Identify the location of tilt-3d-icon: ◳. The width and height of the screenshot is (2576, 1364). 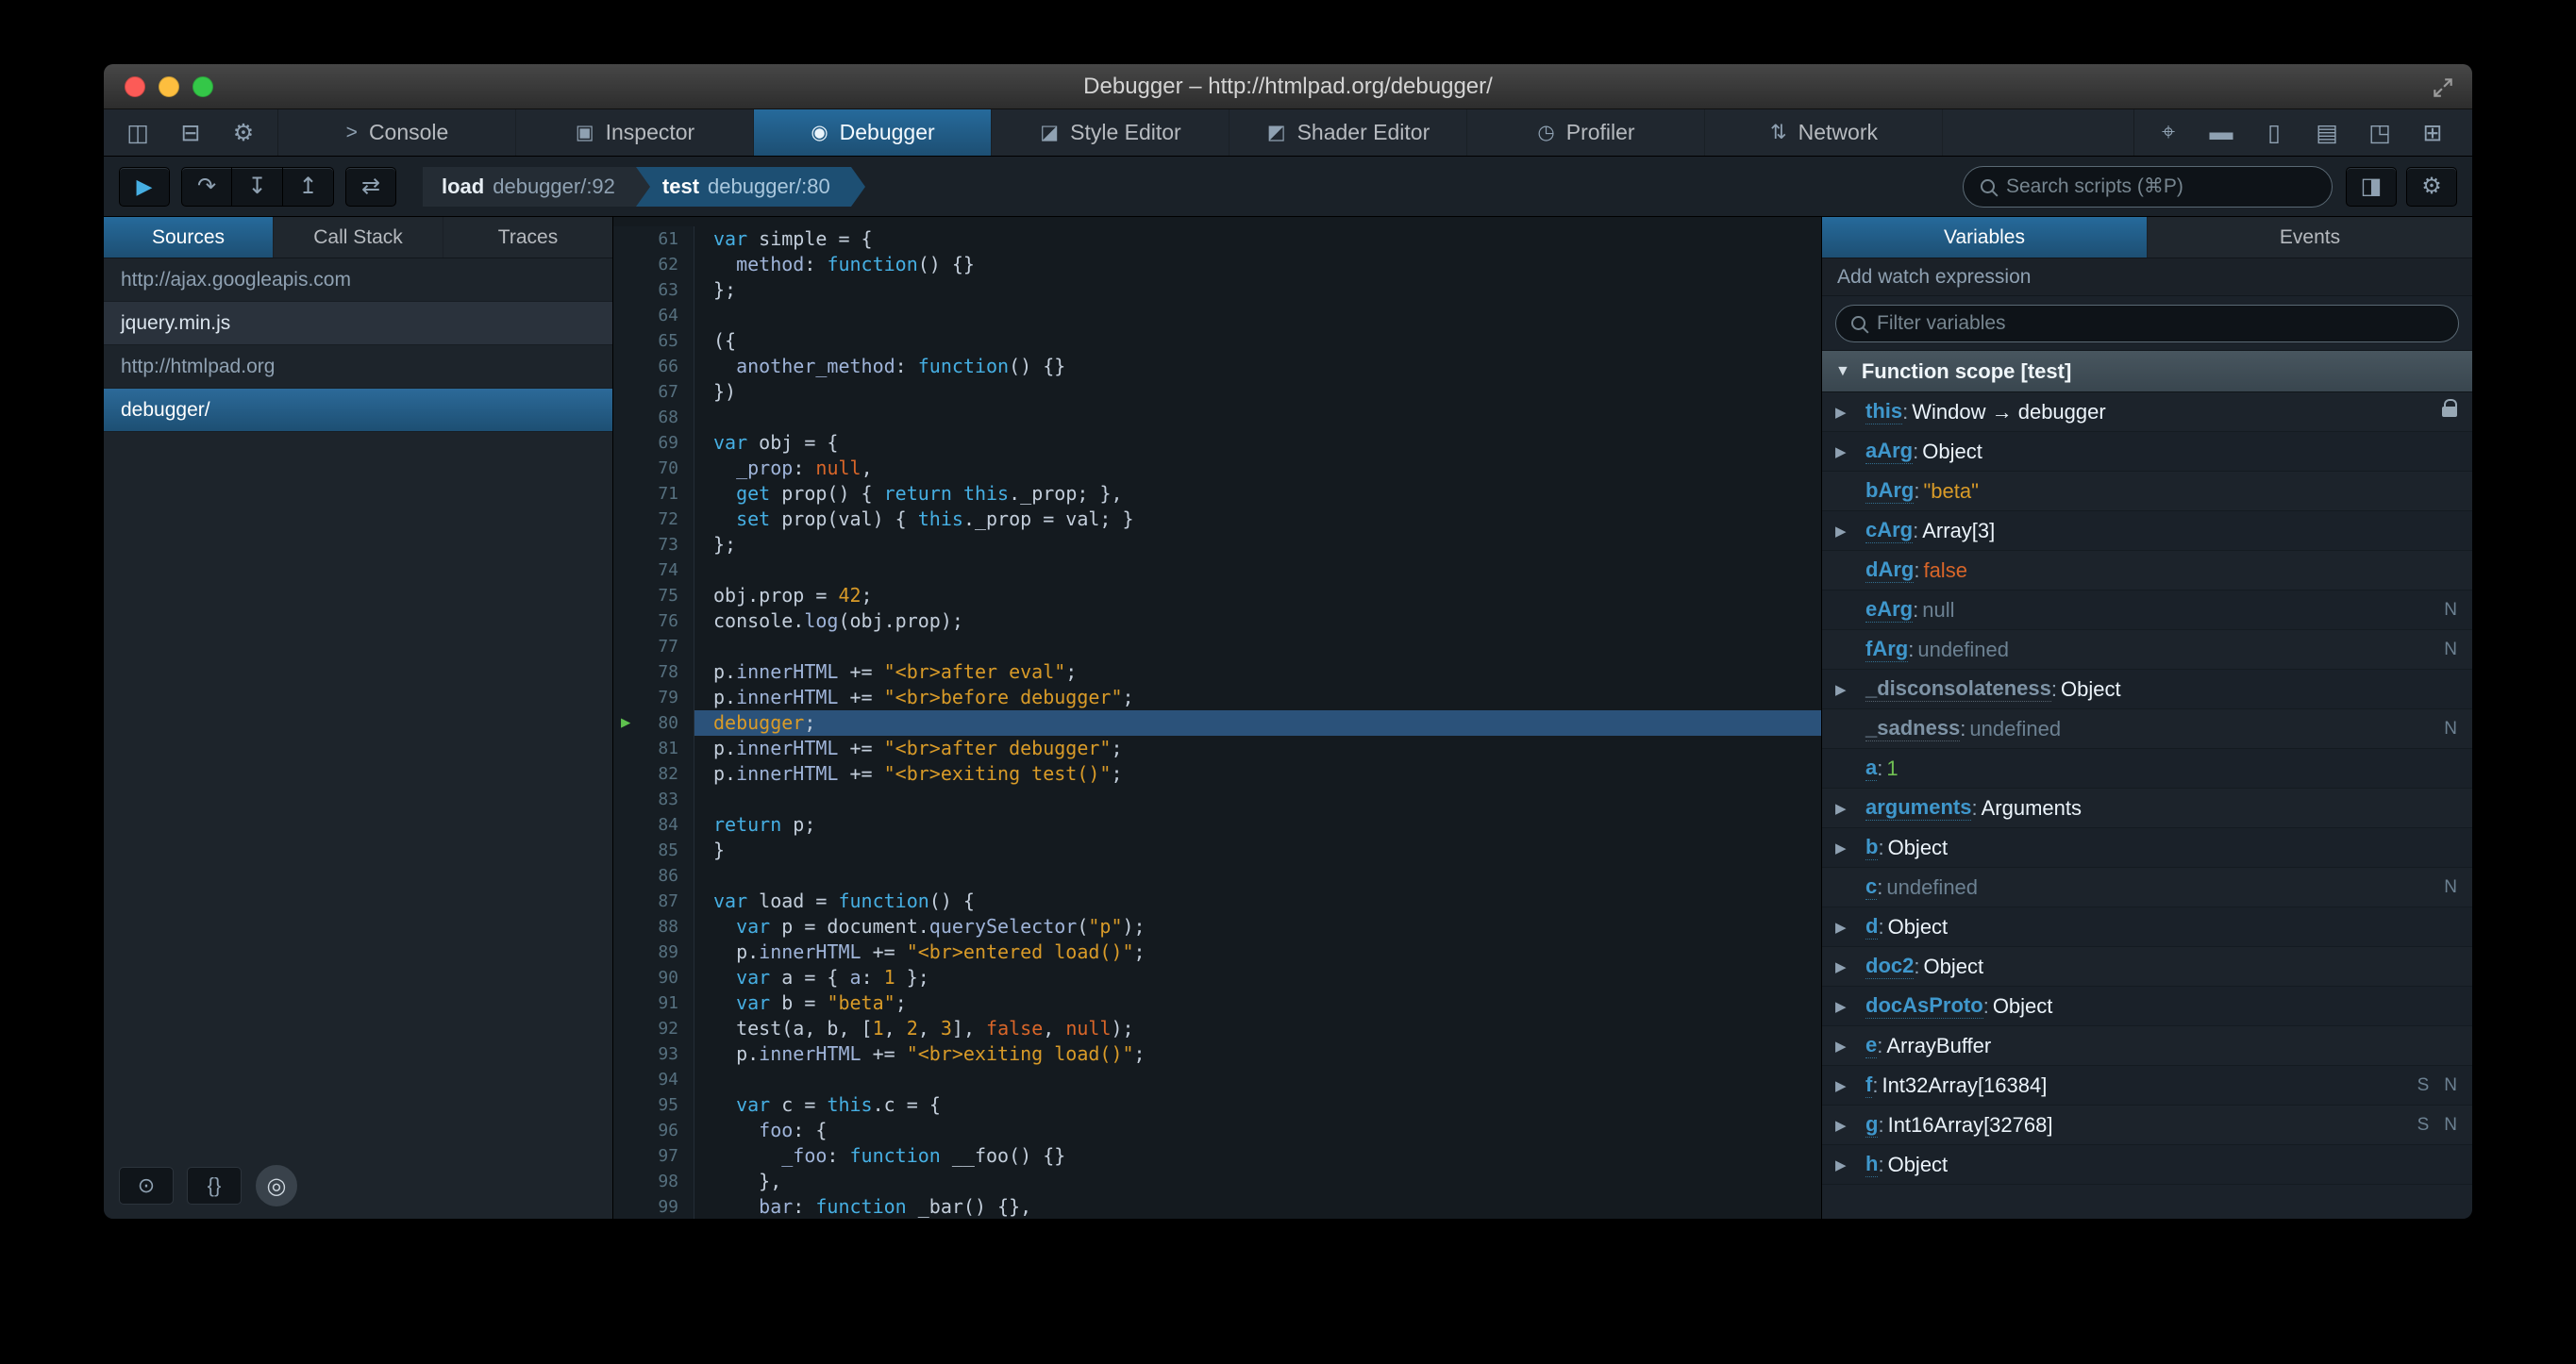
(2379, 132).